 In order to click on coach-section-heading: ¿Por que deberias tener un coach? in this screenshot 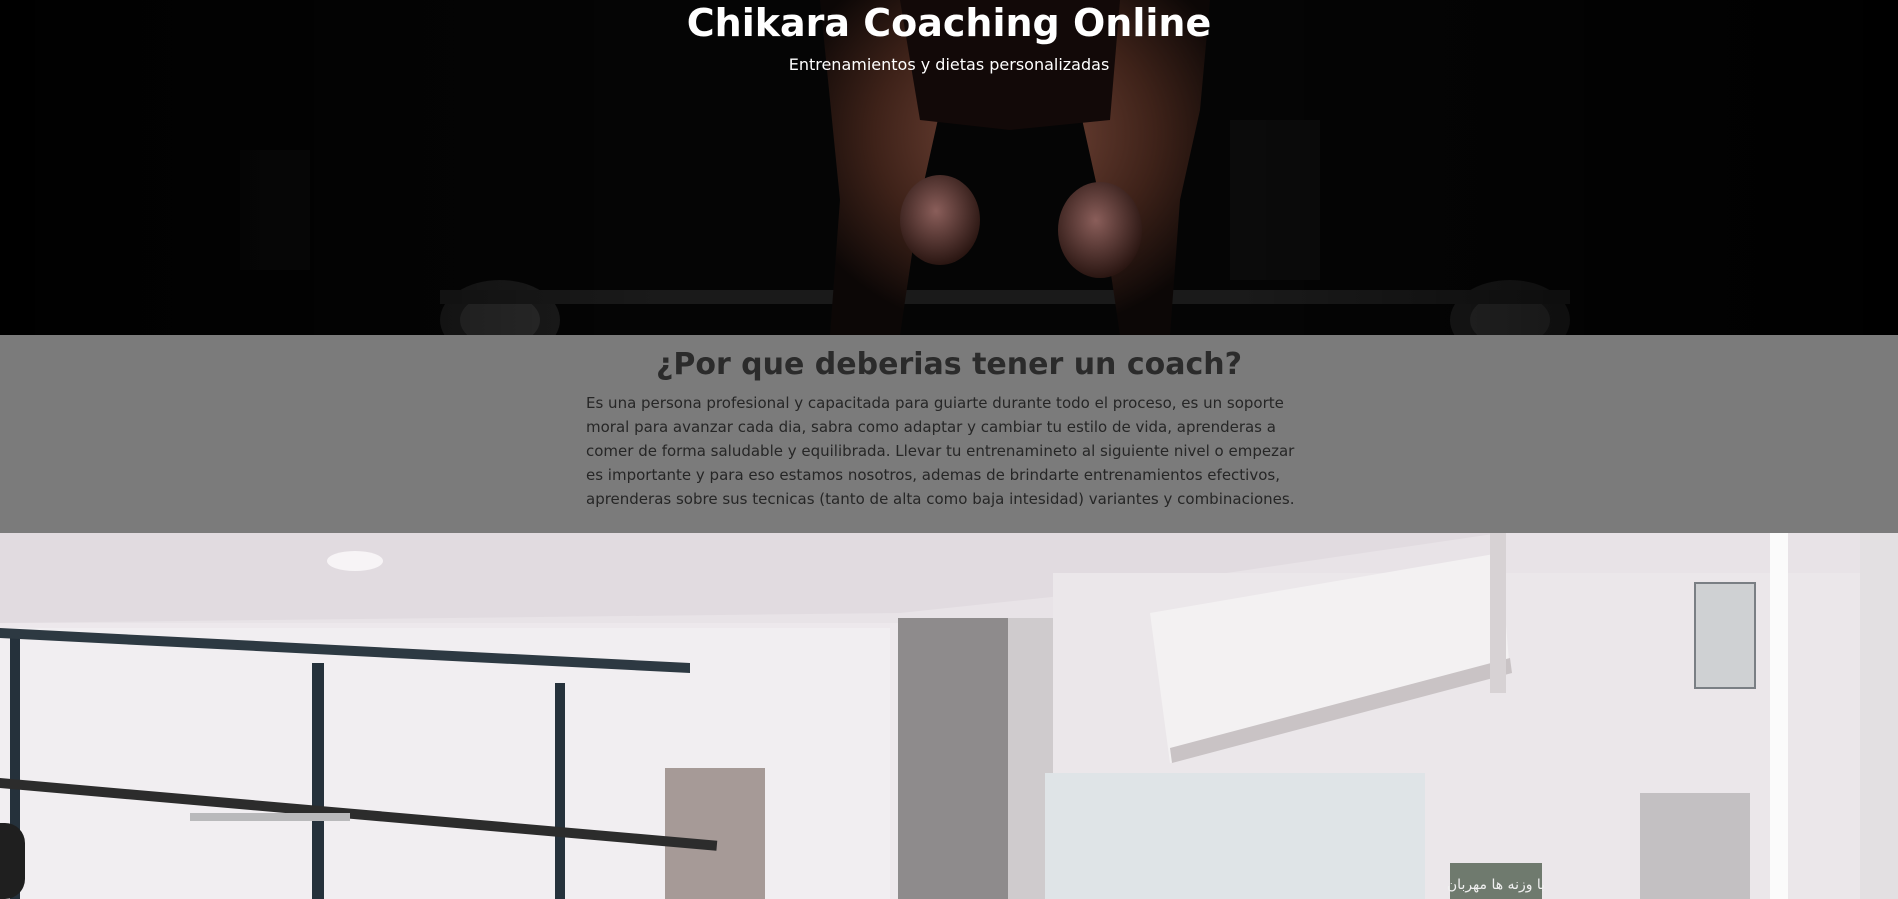, I will do `click(949, 364)`.